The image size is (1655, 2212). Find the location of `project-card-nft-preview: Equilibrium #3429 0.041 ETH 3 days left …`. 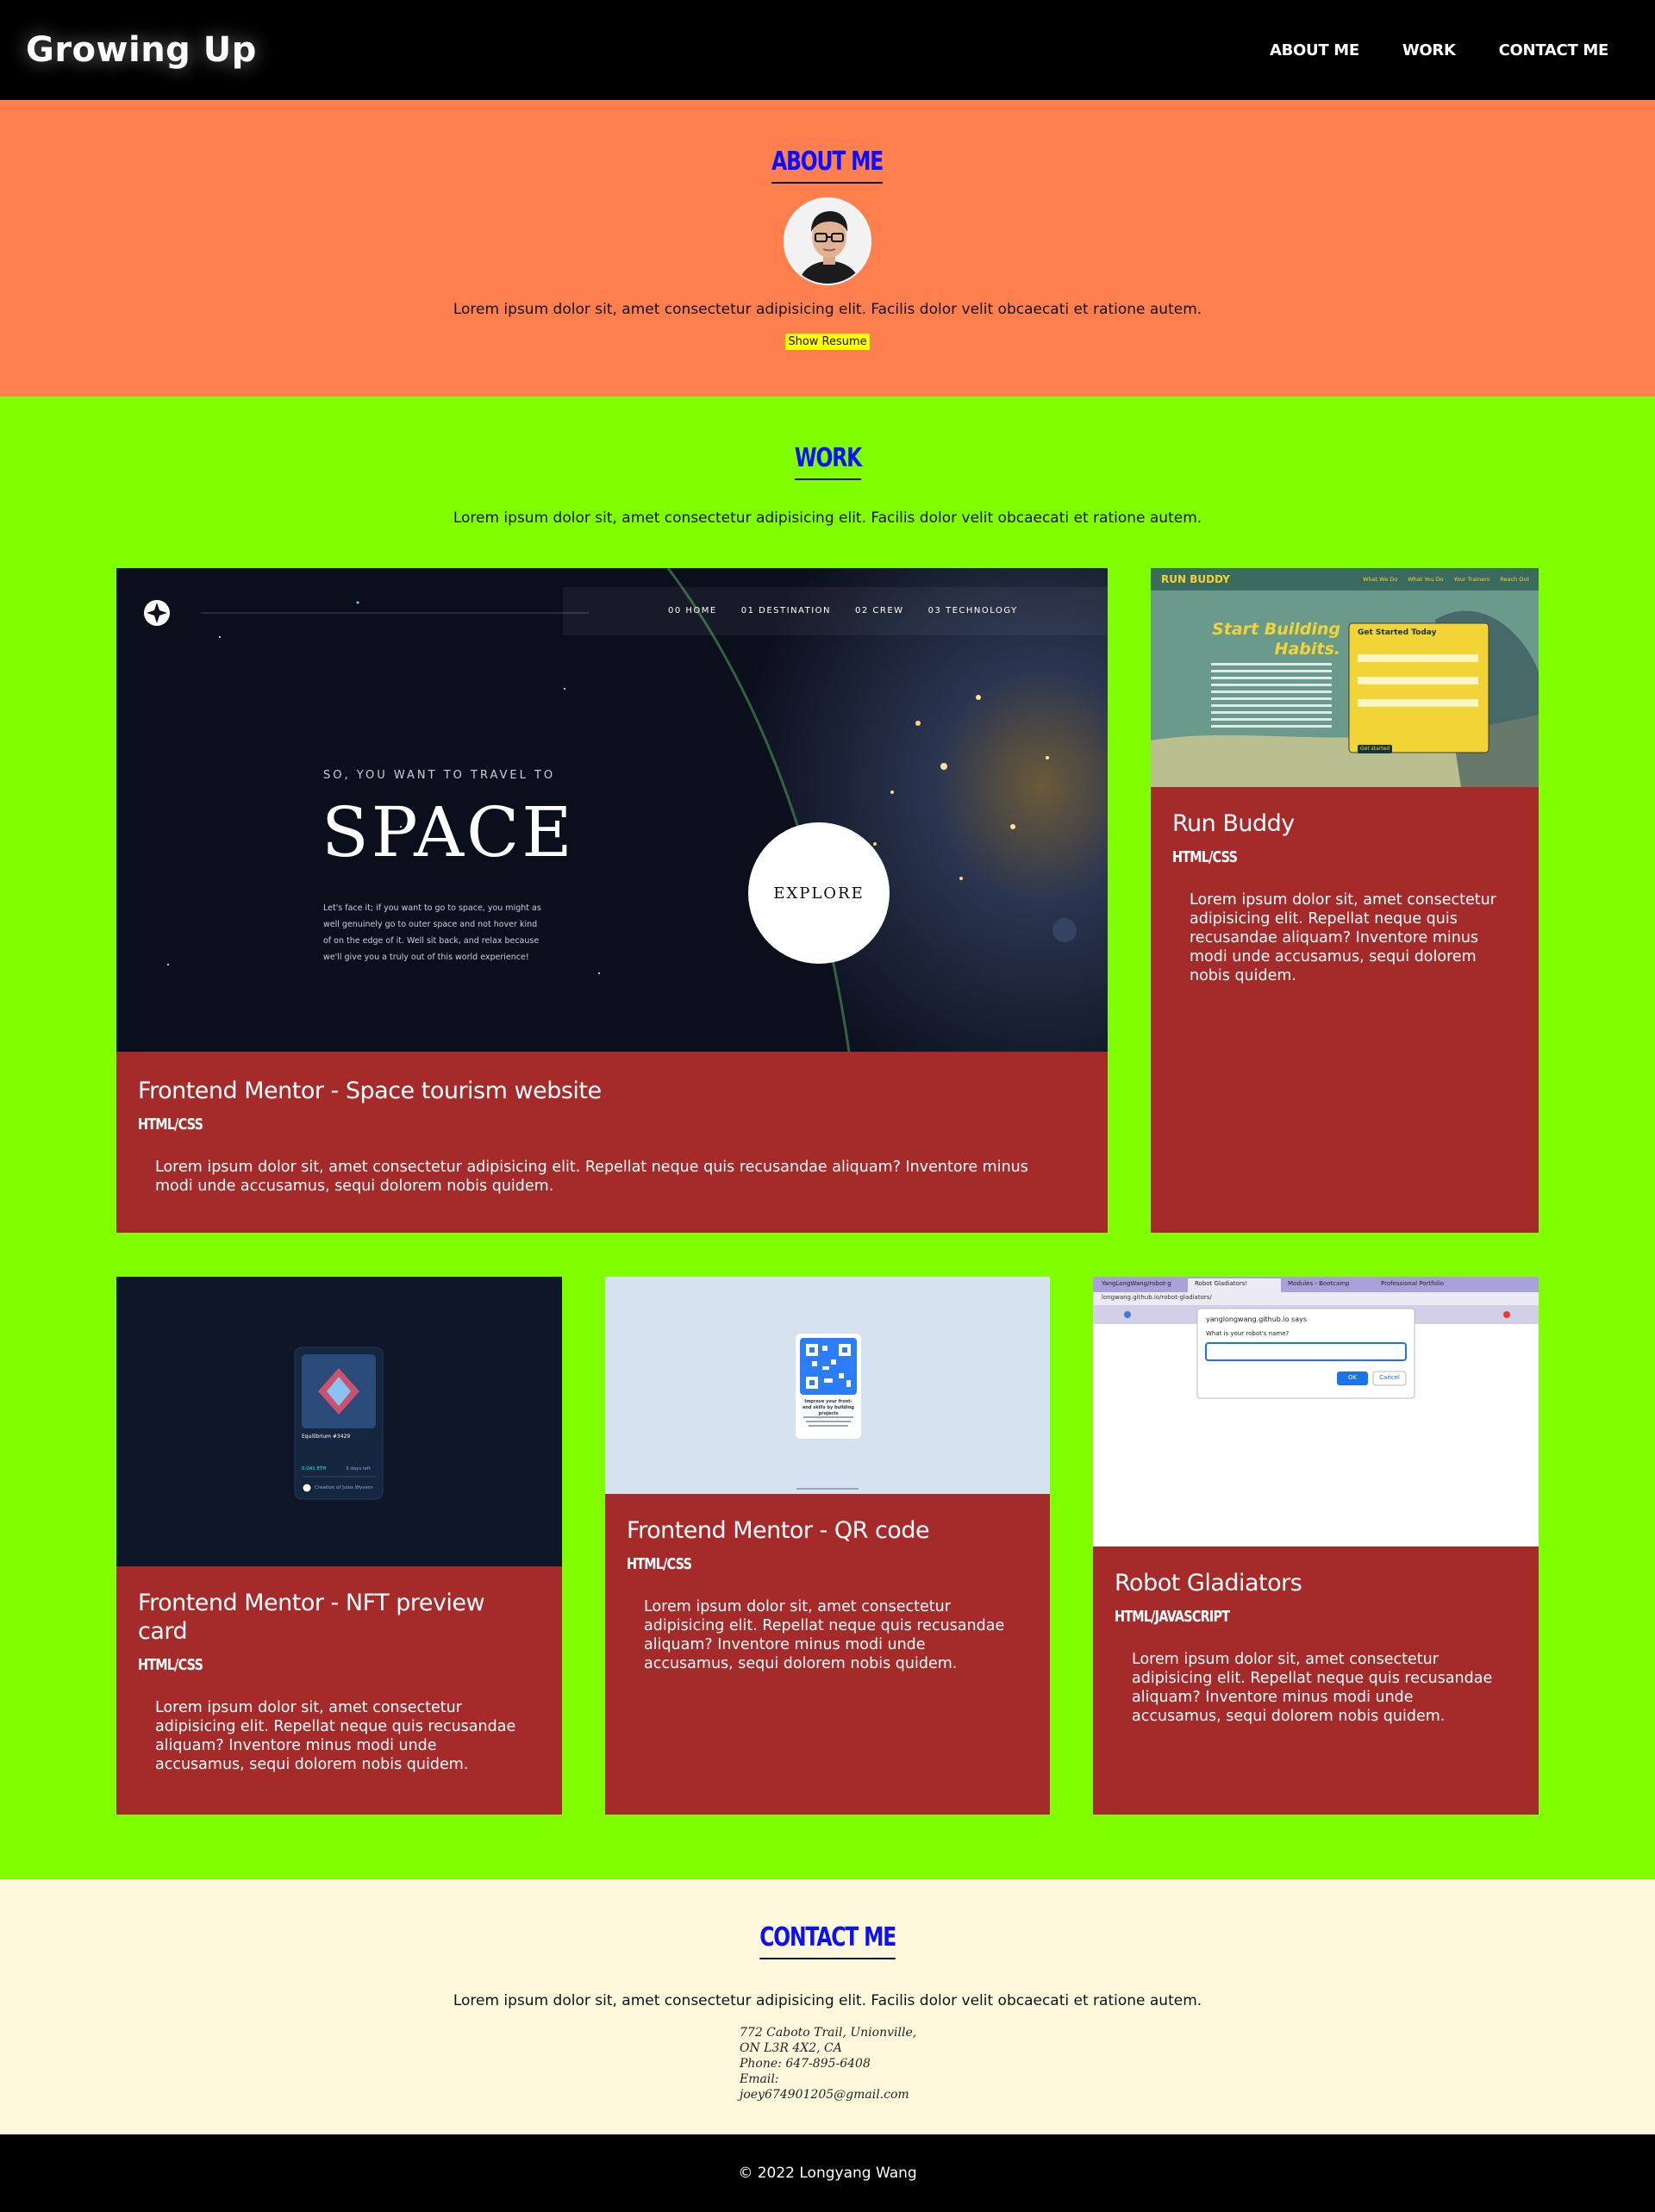

project-card-nft-preview: Equilibrium #3429 0.041 ETH 3 days left … is located at coordinates (339, 1546).